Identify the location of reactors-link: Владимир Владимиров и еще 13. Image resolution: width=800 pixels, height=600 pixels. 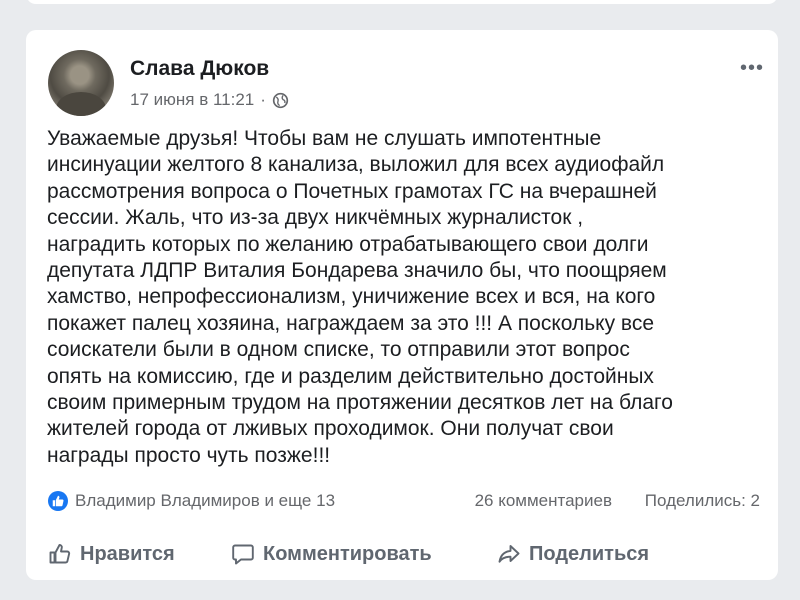
(205, 501).